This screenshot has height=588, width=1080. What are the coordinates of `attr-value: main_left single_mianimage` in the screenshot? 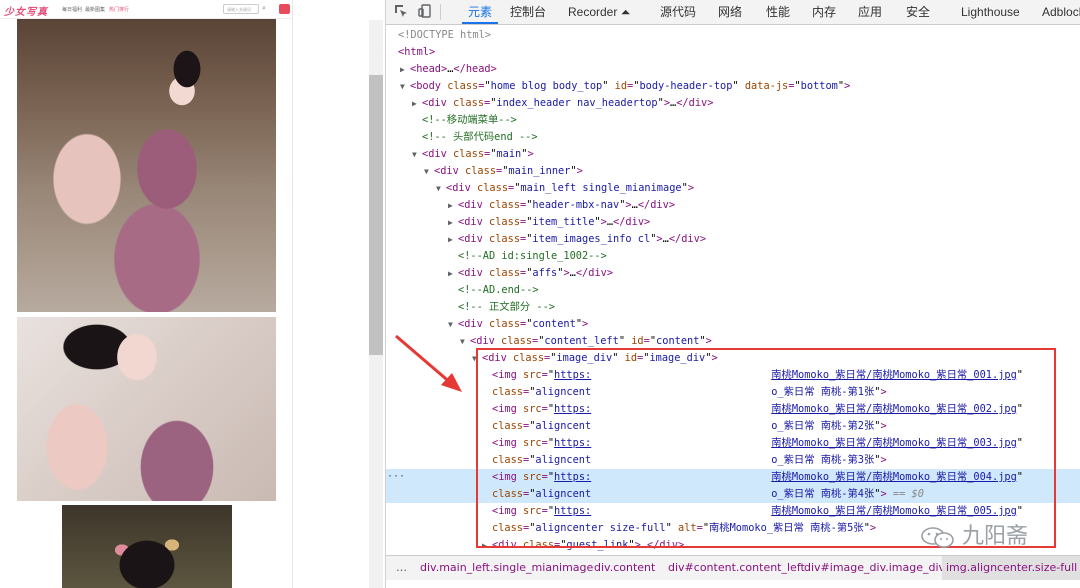 It's located at (601, 188).